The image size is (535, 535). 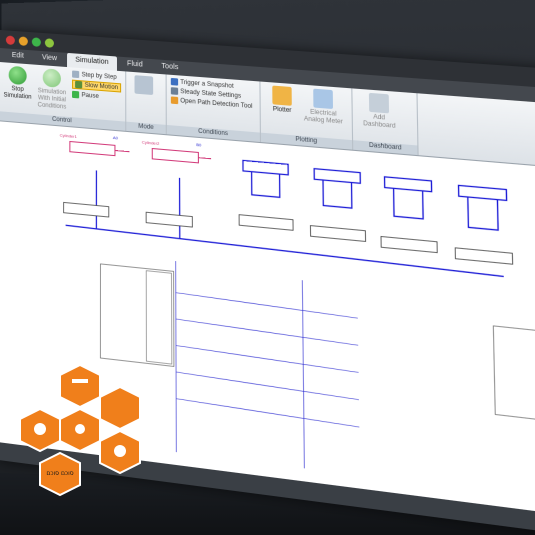 I want to click on ladder-logic, so click(x=268, y=368).